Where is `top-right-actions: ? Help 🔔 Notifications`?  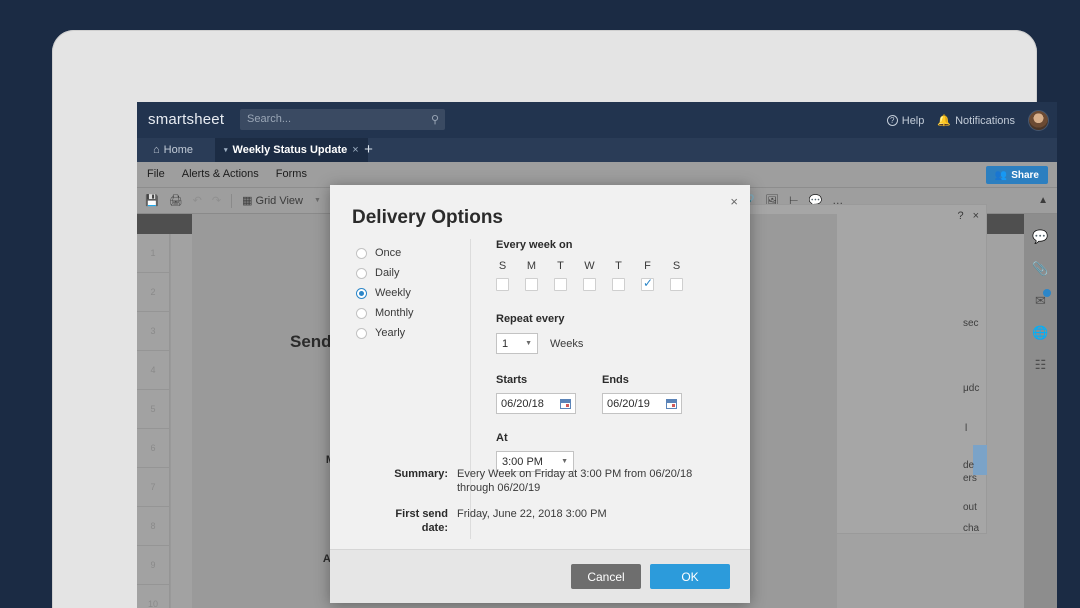 top-right-actions: ? Help 🔔 Notifications is located at coordinates (967, 120).